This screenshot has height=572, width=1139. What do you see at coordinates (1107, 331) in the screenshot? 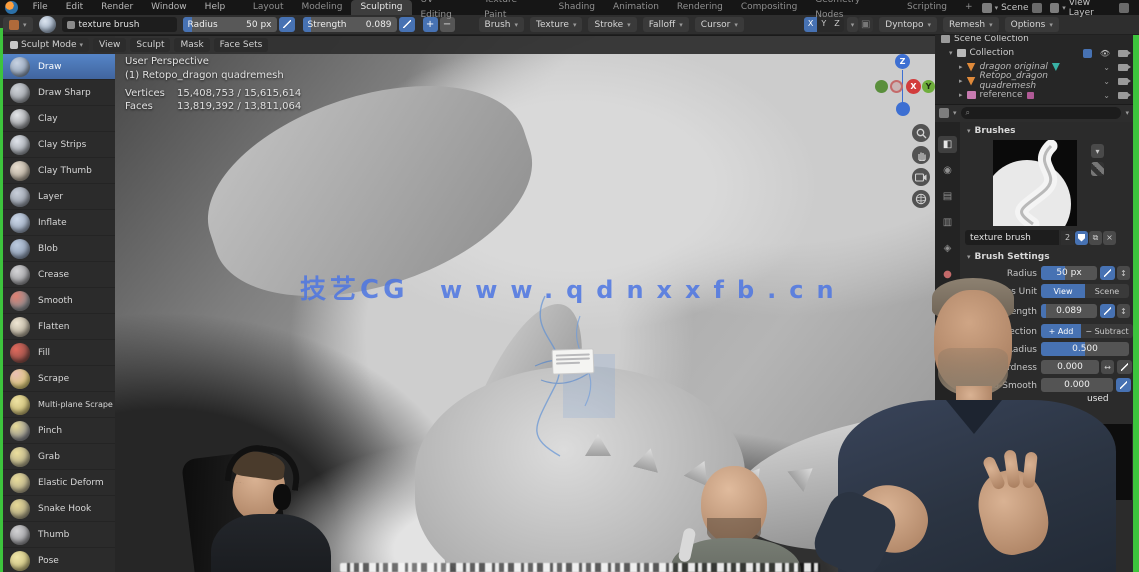
I see `direction-subtract: − Subtract` at bounding box center [1107, 331].